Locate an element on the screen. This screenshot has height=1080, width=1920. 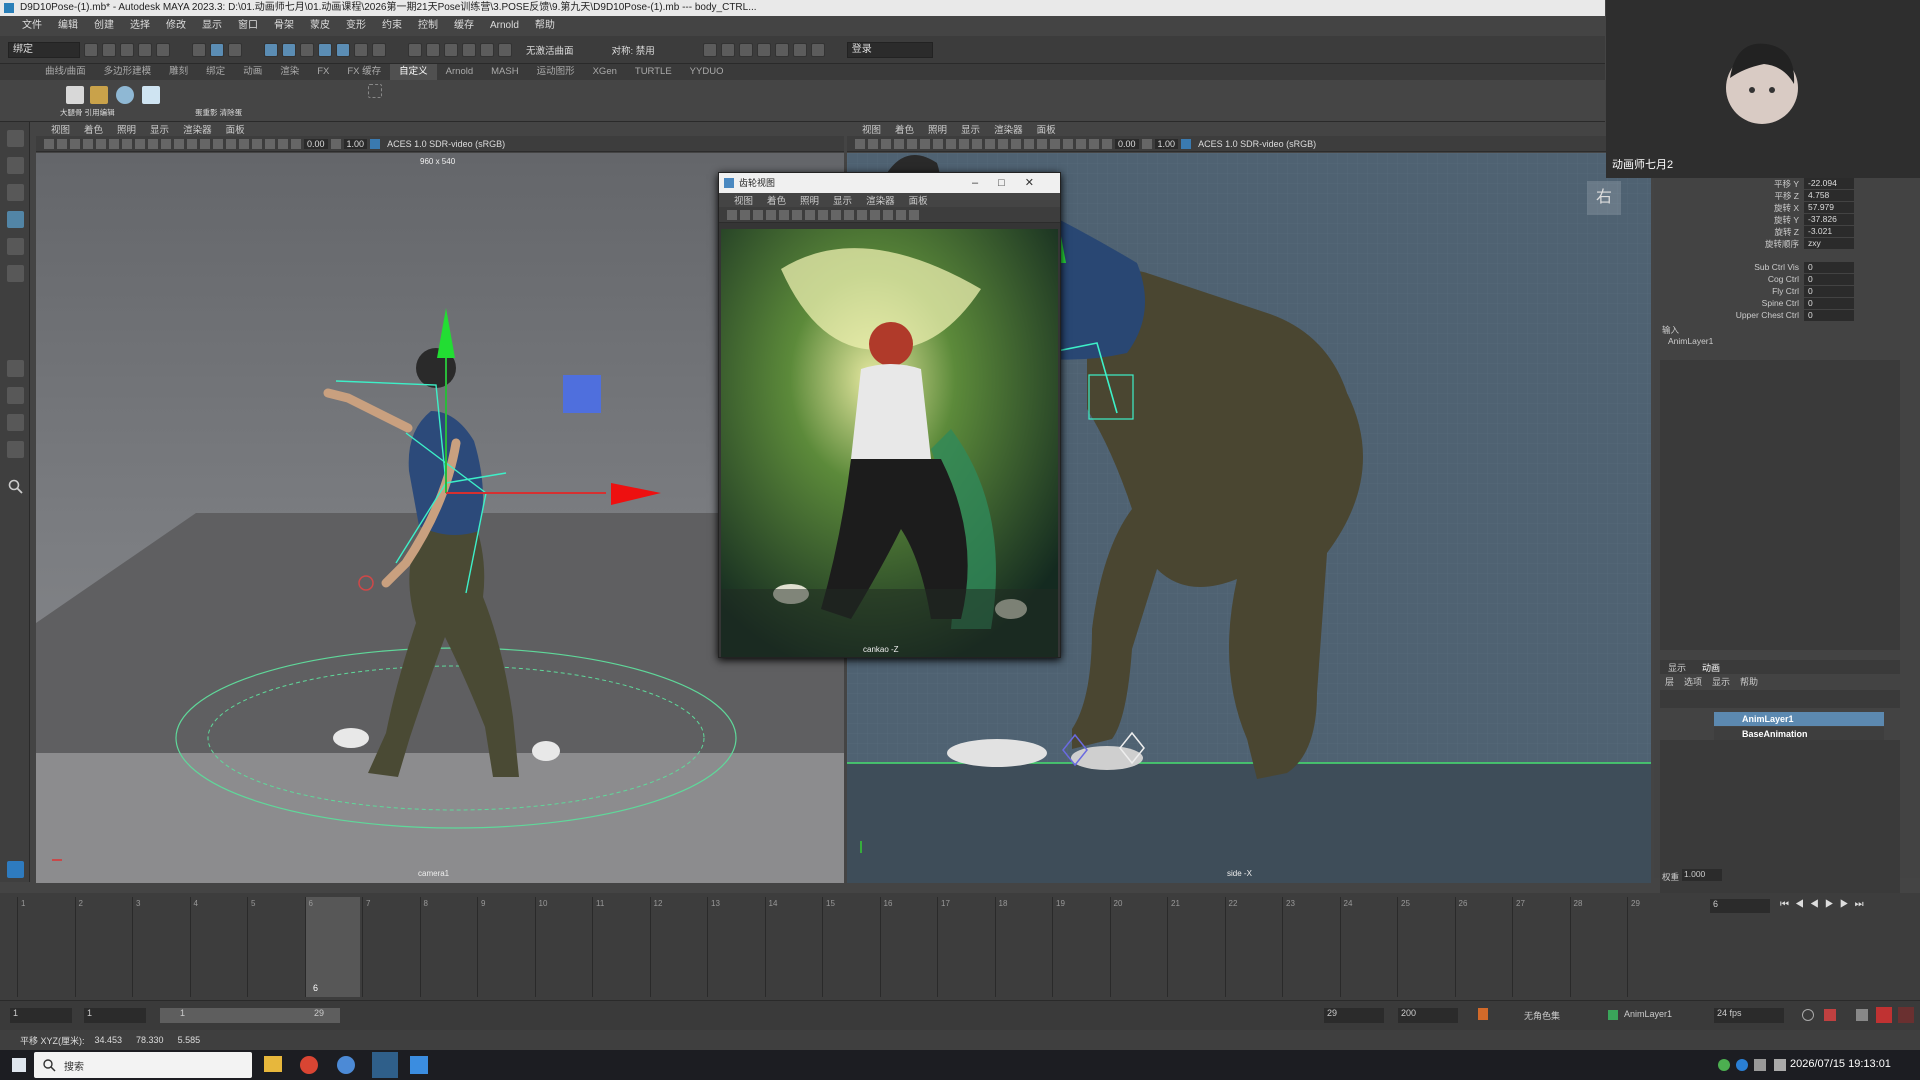
left-xray-icon is located at coordinates (257, 143).